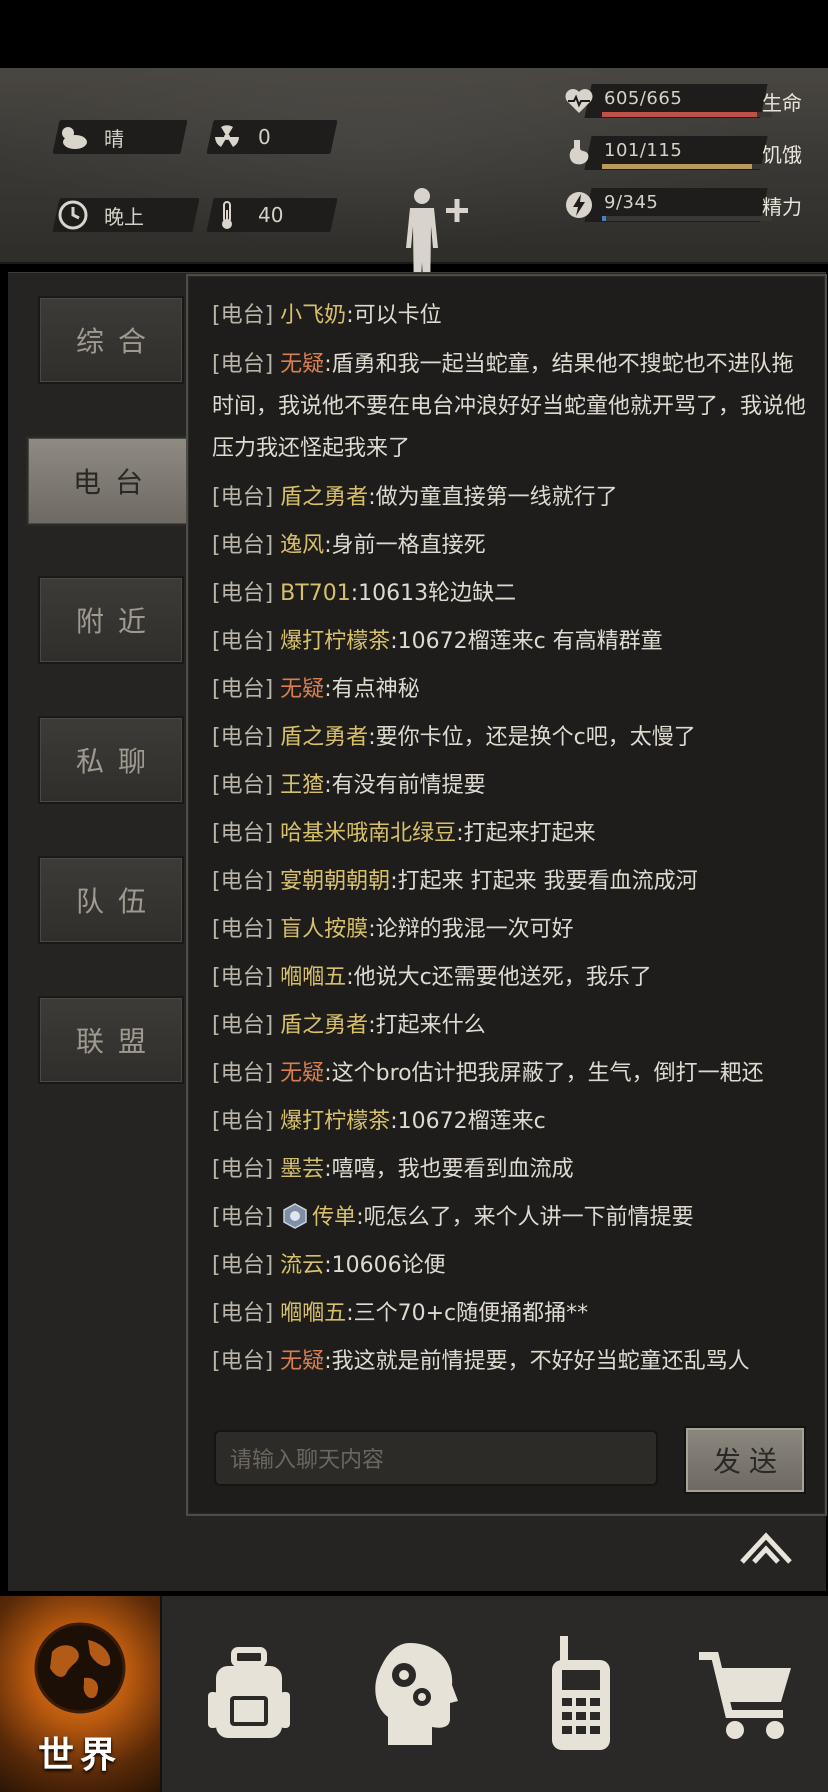 This screenshot has width=828, height=1792. I want to click on chat-message: [电台] 哈基米哦南北绿豆:打起来打起来, so click(512, 834).